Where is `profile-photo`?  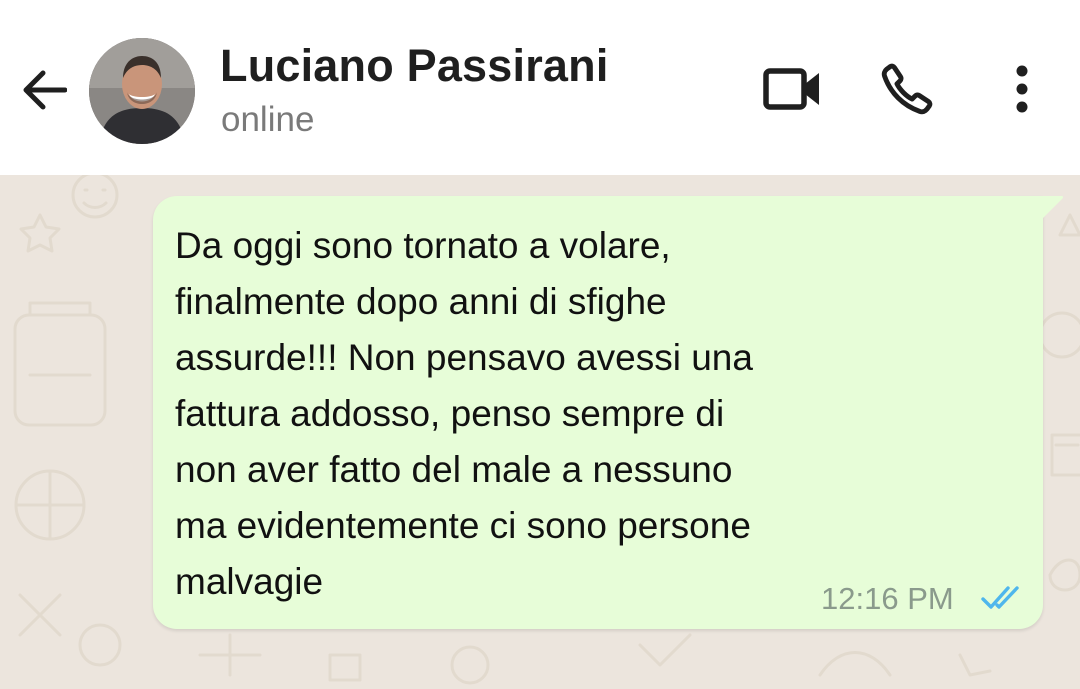 profile-photo is located at coordinates (142, 91).